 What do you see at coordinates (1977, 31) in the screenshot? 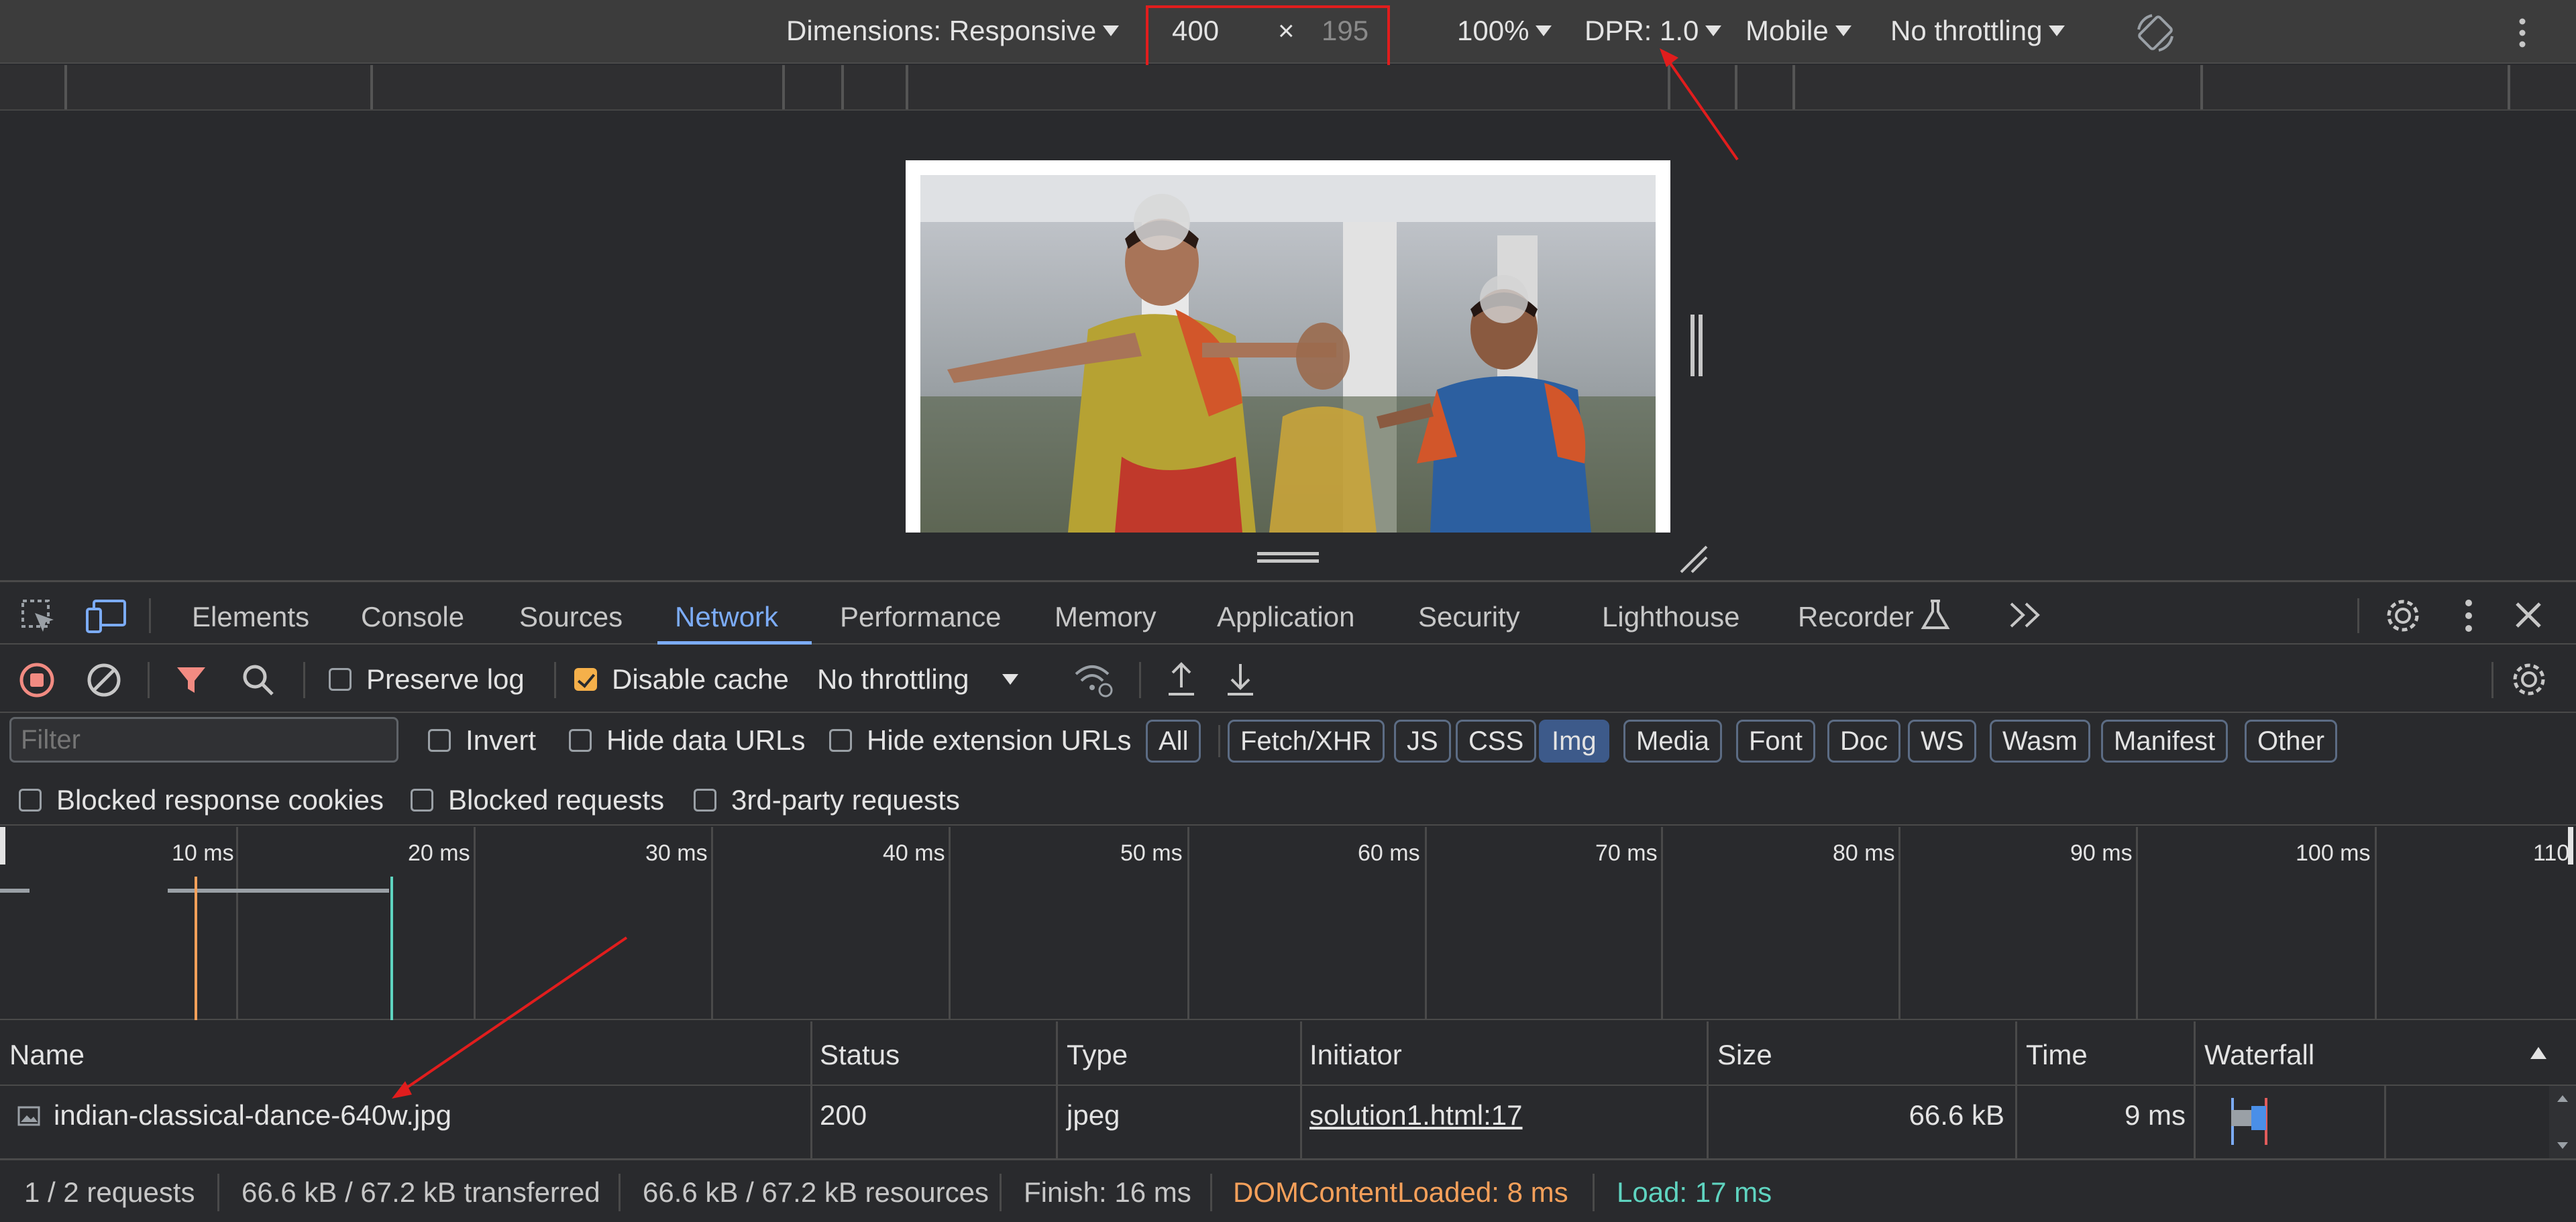
I see `throttling-dropdown: No throttling` at bounding box center [1977, 31].